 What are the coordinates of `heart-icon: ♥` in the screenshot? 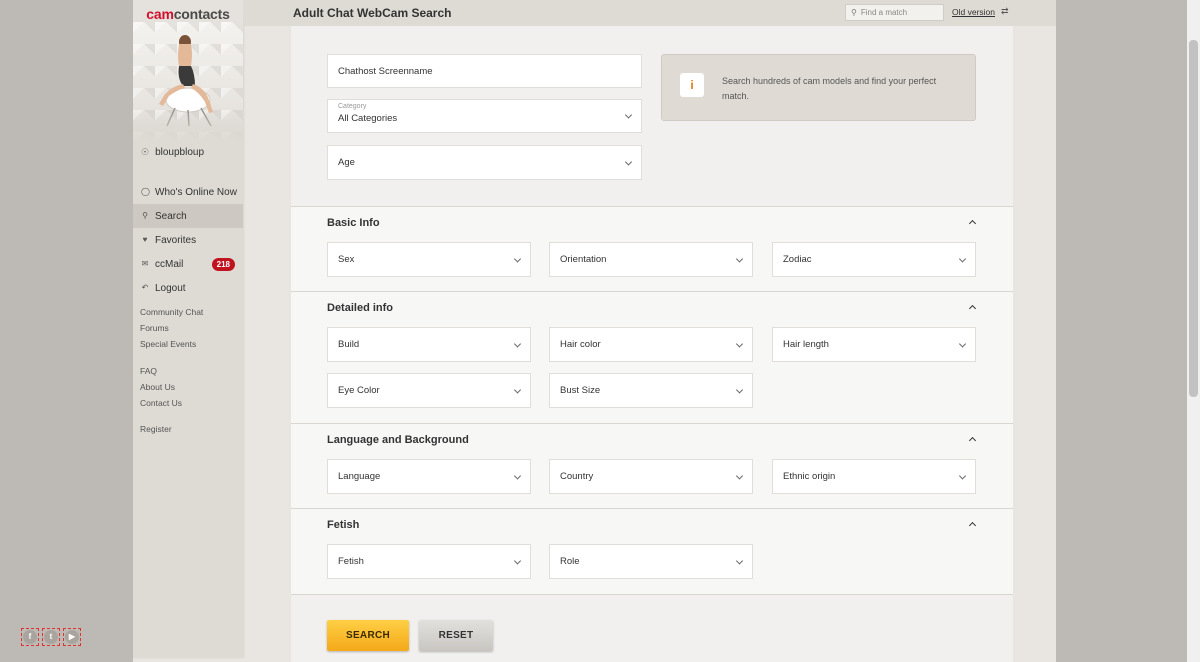 It's located at (145, 239).